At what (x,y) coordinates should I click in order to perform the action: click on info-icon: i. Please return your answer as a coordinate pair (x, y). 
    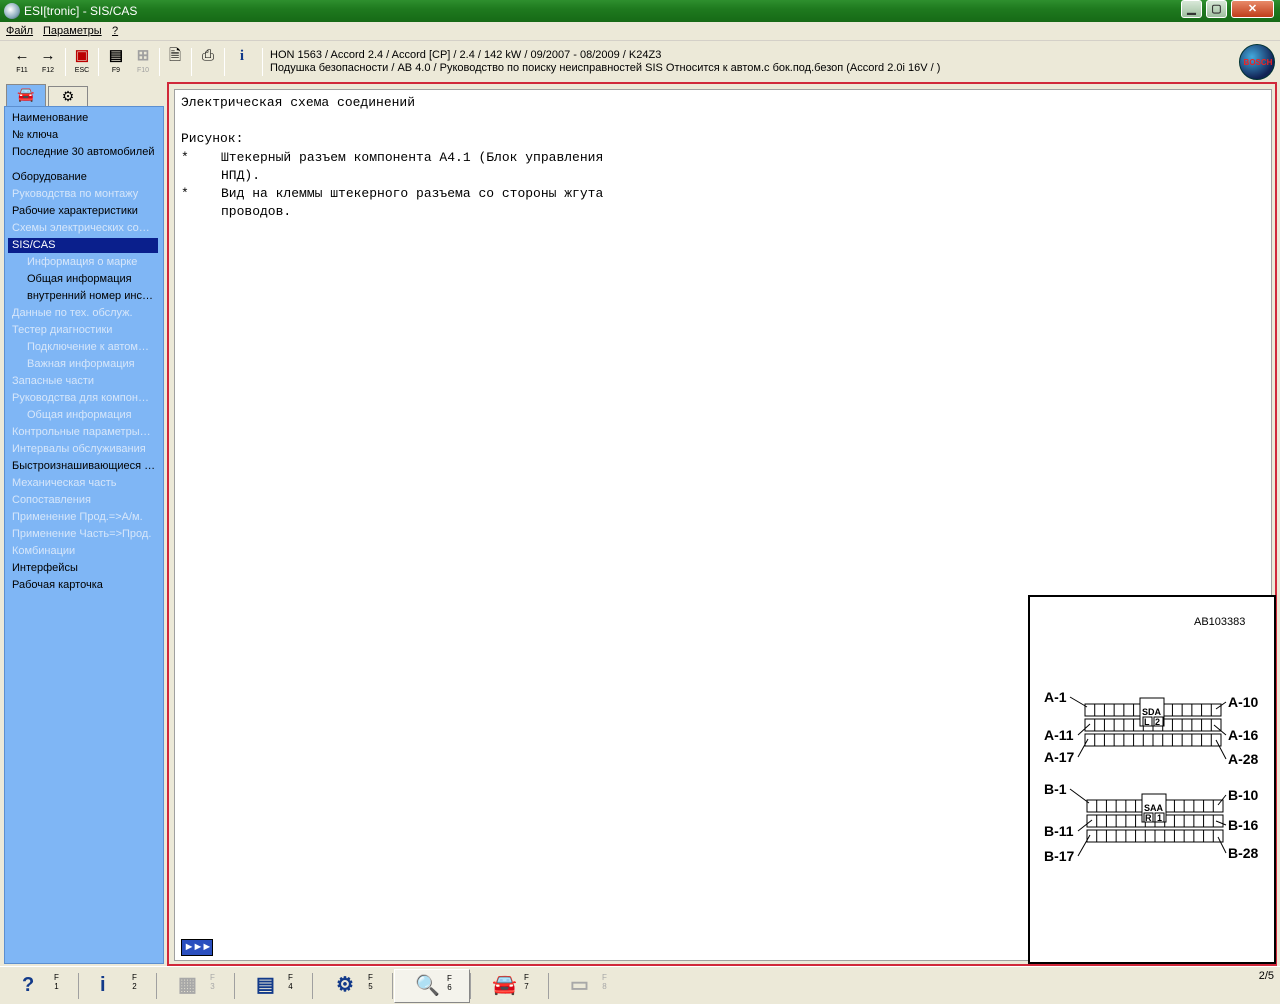
    Looking at the image, I should click on (103, 985).